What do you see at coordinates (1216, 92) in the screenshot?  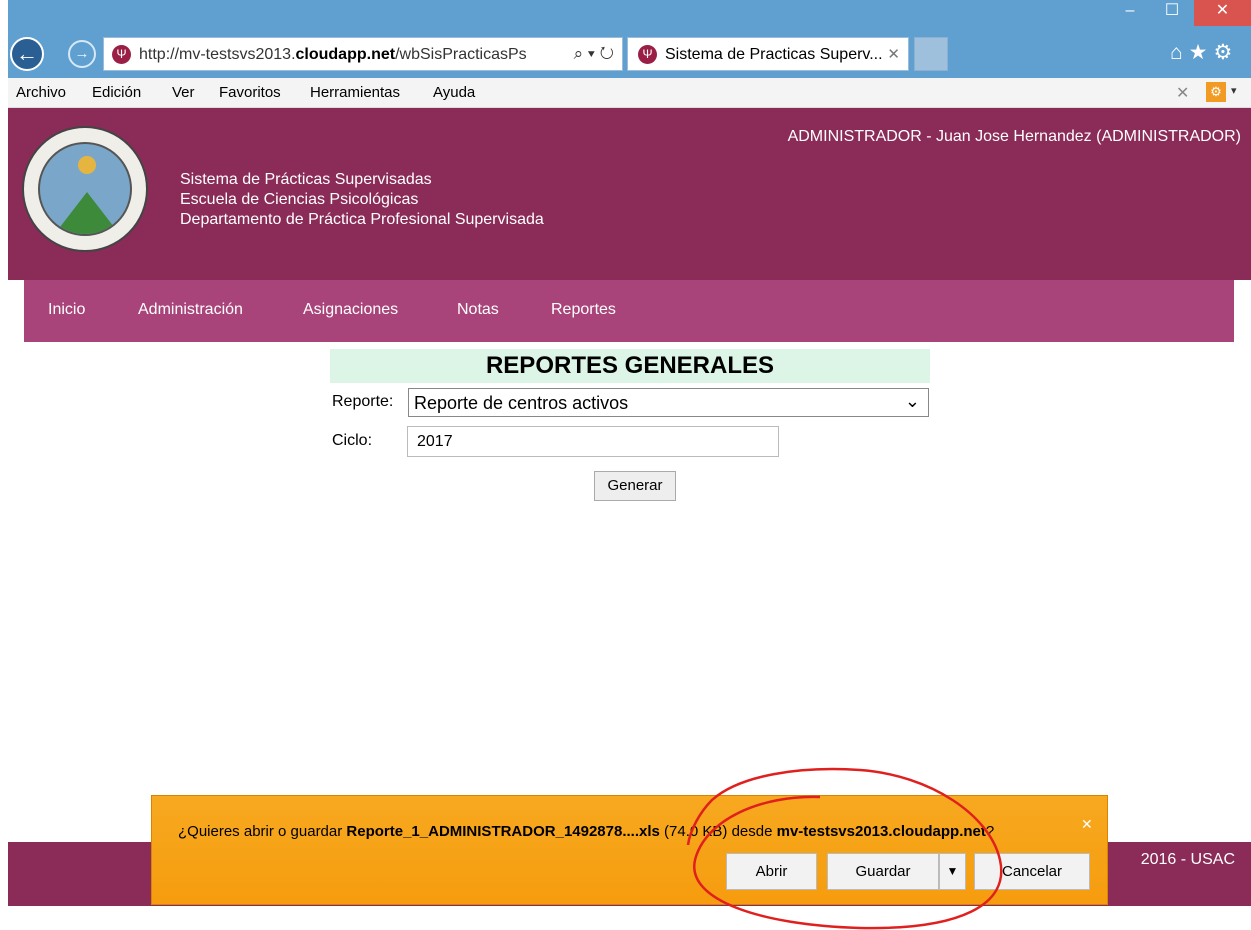 I see `toolbar-gear-icon: ⚙` at bounding box center [1216, 92].